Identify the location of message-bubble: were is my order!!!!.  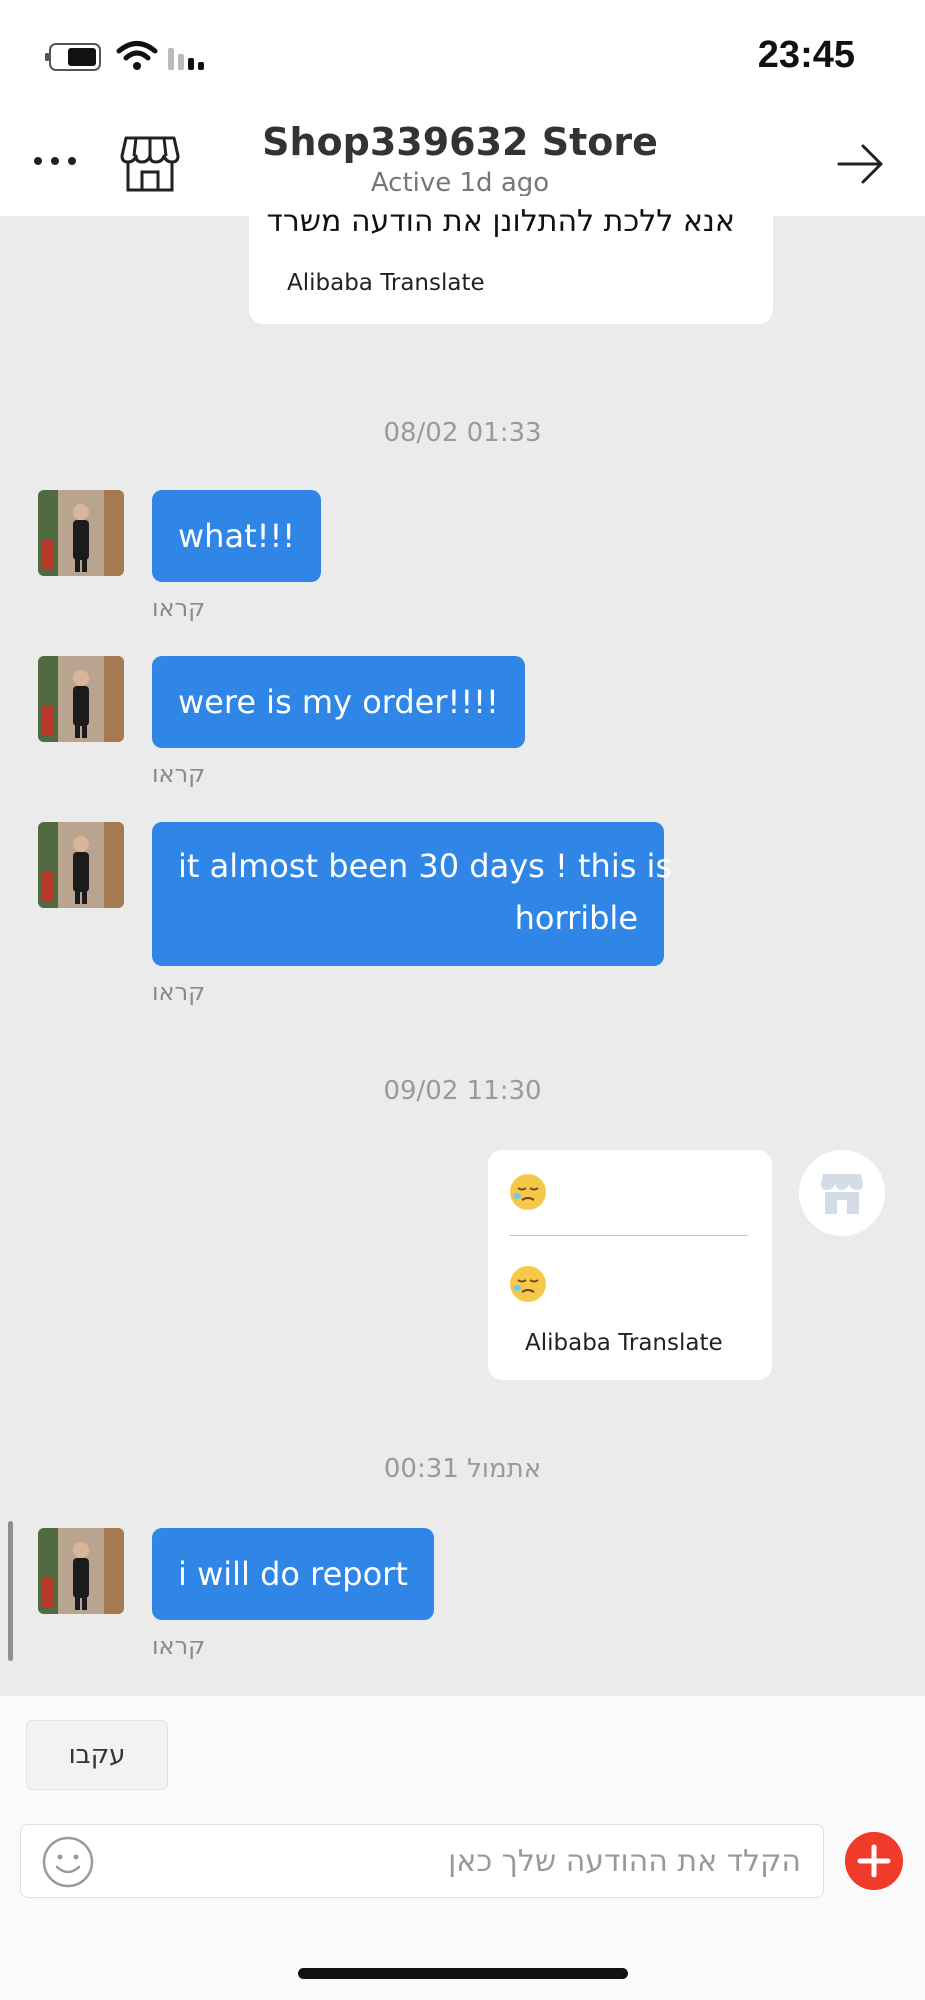
(338, 702).